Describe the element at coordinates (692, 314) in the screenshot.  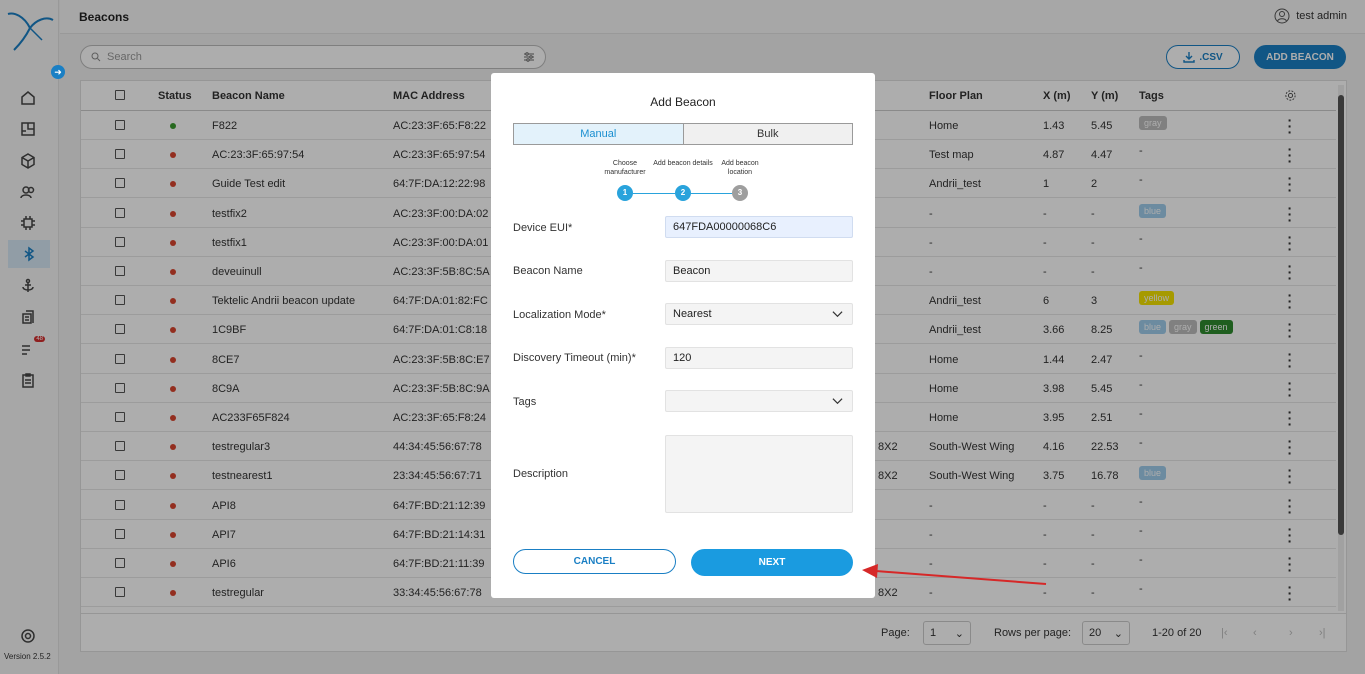
I see `localization-mode-value: Nearest` at that location.